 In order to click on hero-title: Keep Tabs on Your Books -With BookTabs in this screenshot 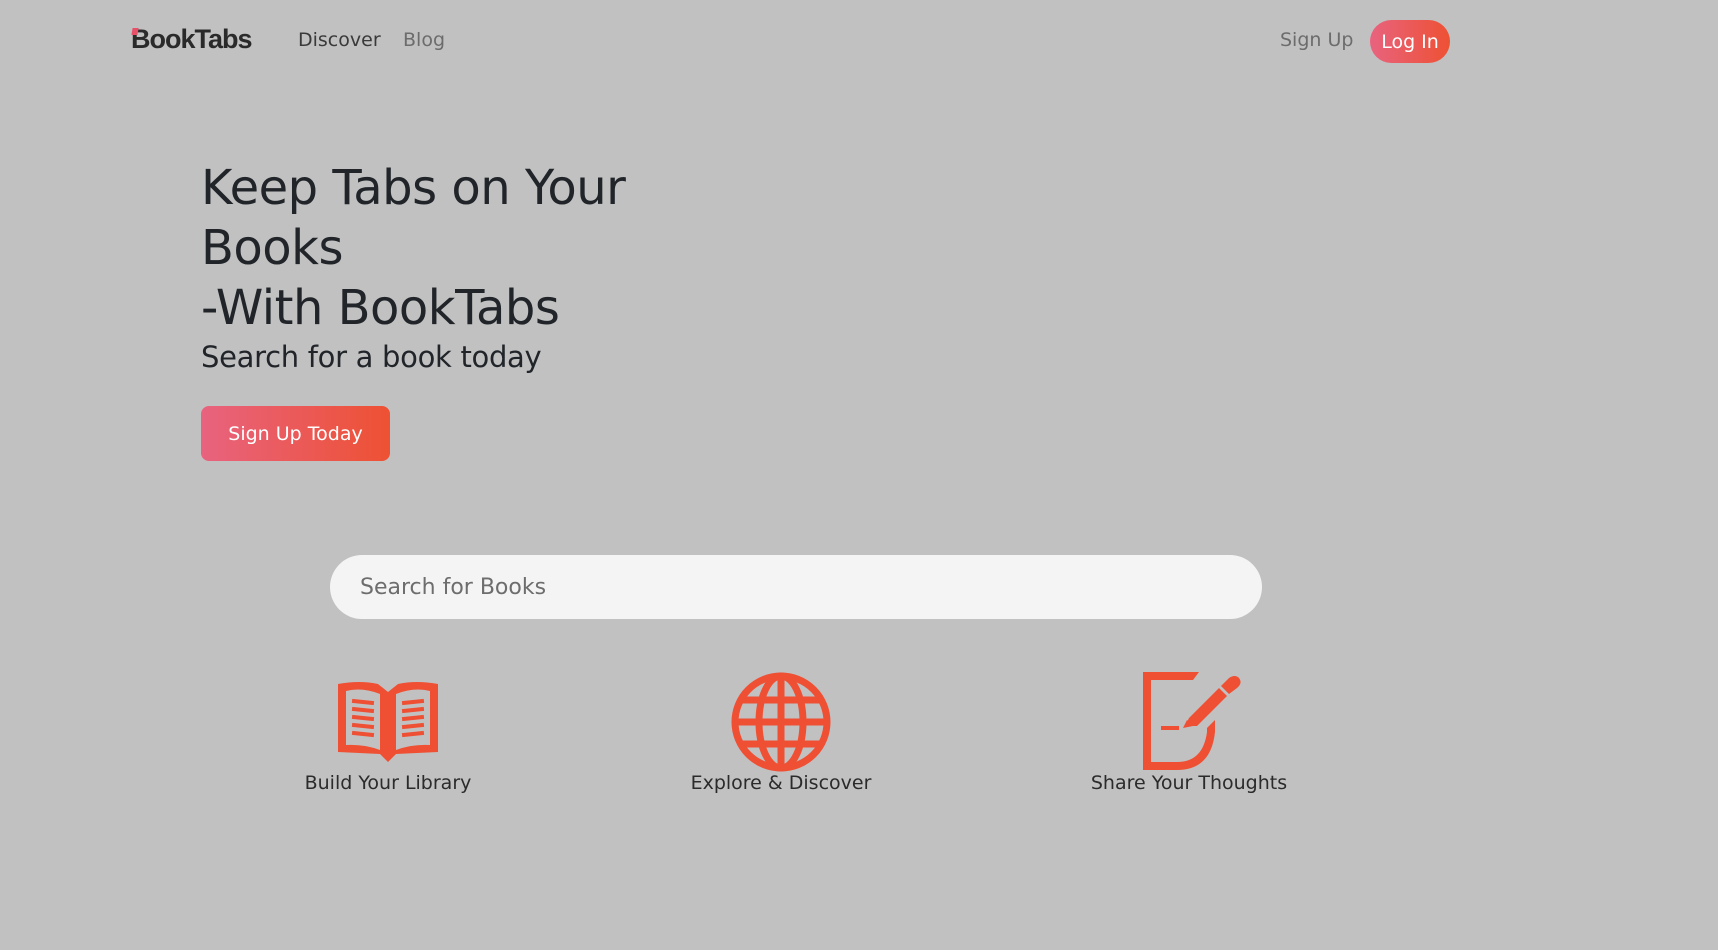, I will do `click(461, 248)`.